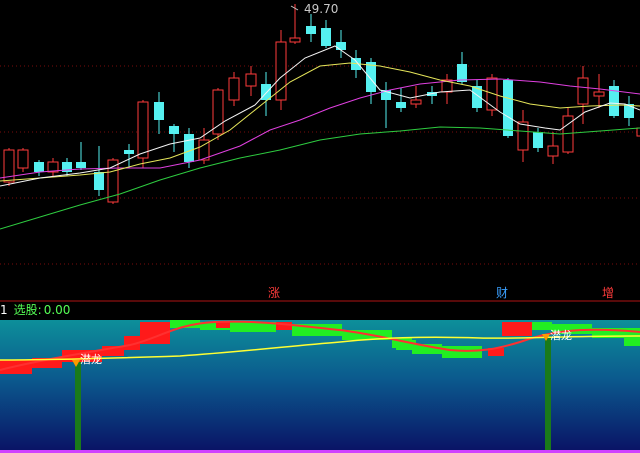  What do you see at coordinates (27, 310) in the screenshot?
I see `select-label: 选股:` at bounding box center [27, 310].